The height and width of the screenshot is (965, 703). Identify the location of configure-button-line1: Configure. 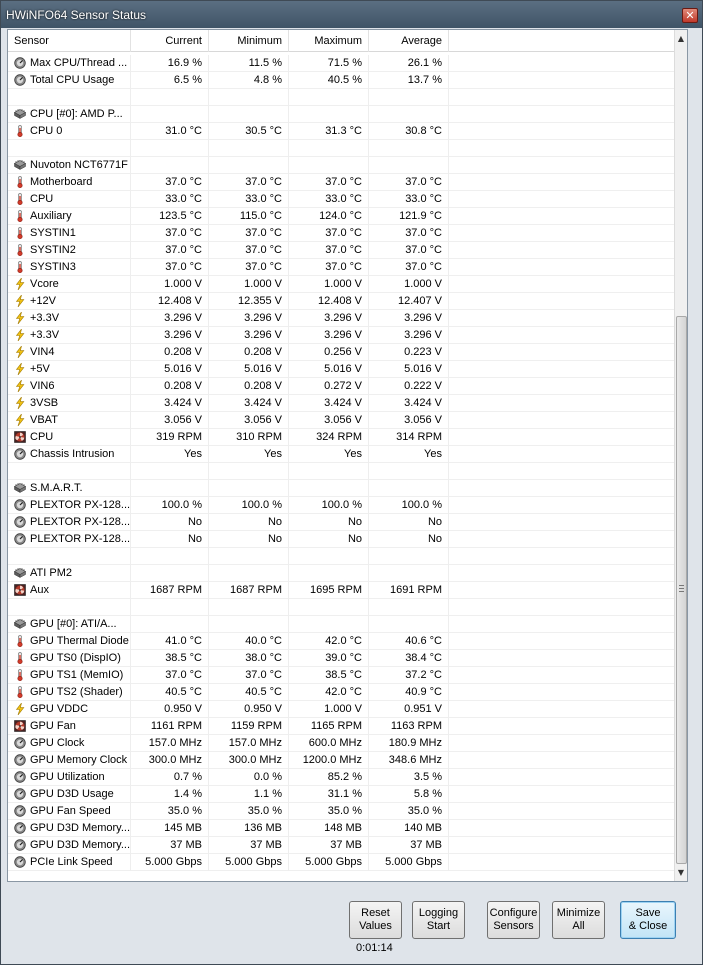
(513, 913).